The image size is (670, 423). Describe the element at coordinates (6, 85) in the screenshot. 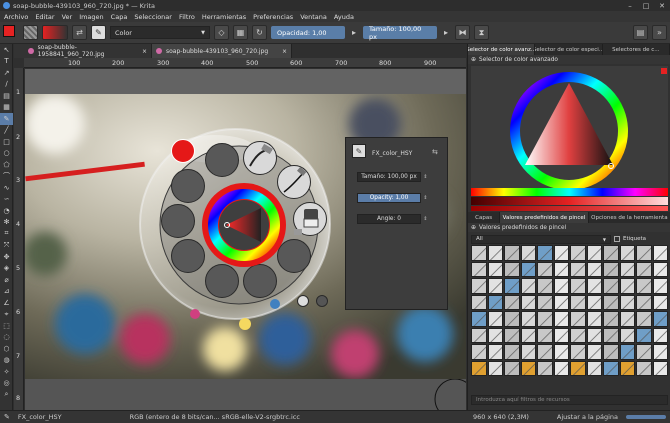

I see `calligraphy-icon: ∕` at that location.